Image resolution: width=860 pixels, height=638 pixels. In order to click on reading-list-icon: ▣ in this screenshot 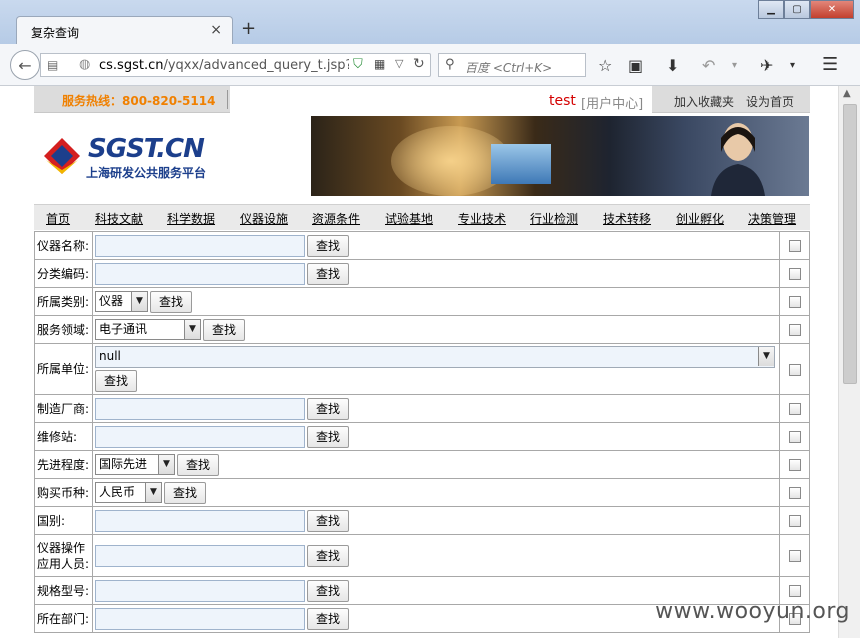, I will do `click(635, 65)`.